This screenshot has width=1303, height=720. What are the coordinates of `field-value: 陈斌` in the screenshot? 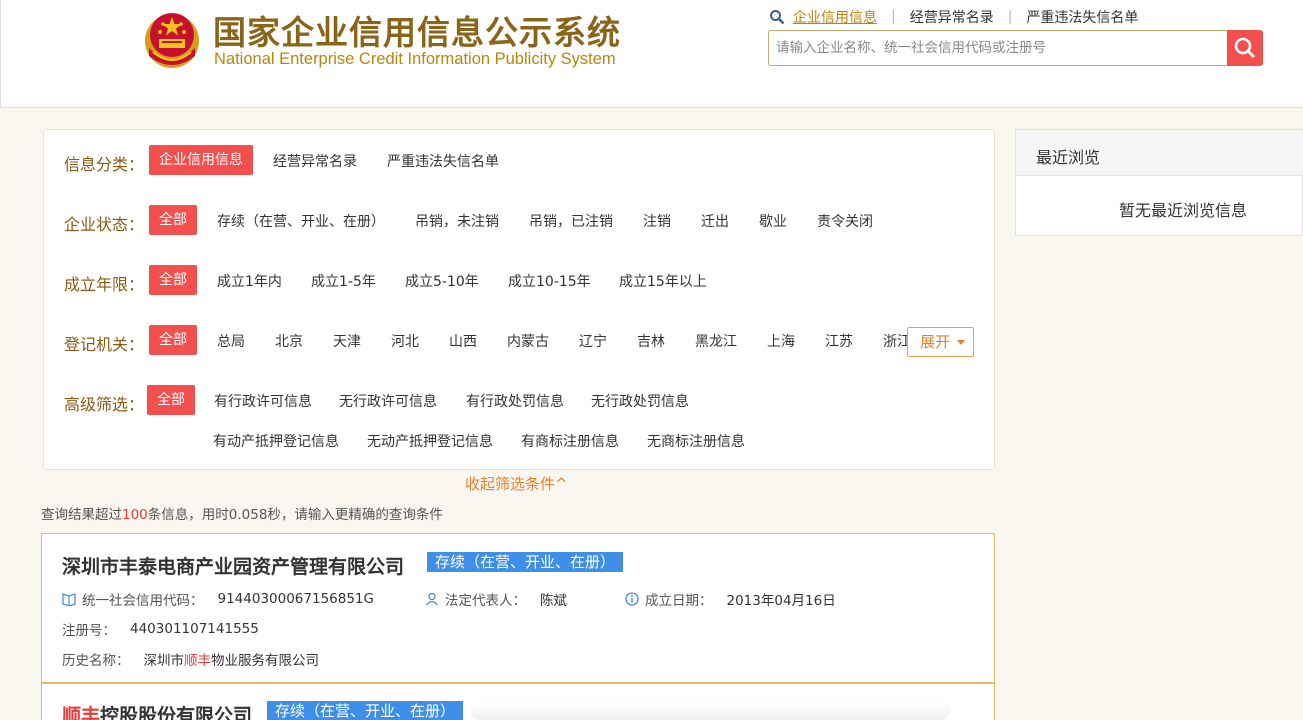 It's located at (553, 601).